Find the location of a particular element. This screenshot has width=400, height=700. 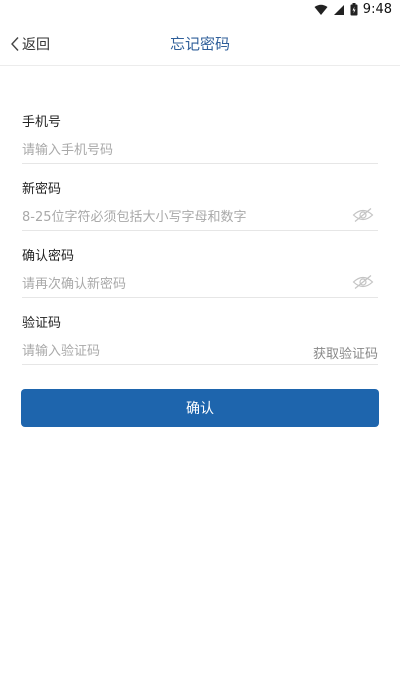

nav-bar: 返回 忘记密码 is located at coordinates (200, 44).